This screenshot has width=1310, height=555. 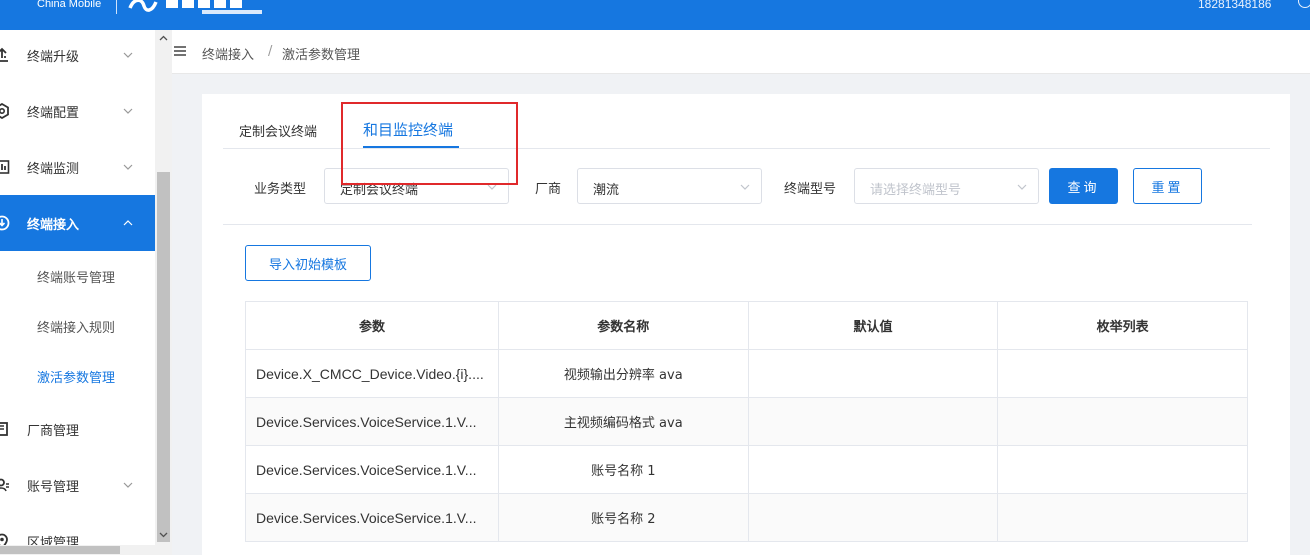 What do you see at coordinates (69, 5) in the screenshot?
I see `brand-text: China Mobile` at bounding box center [69, 5].